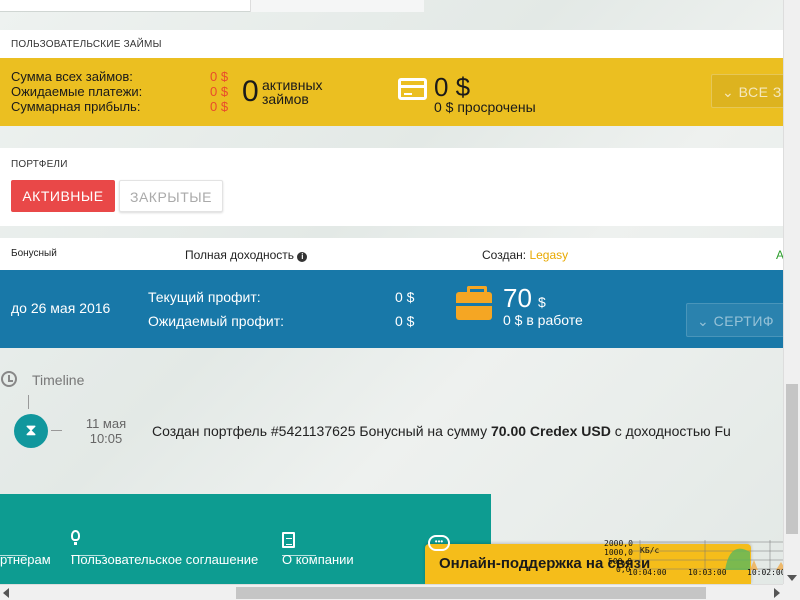 Image resolution: width=800 pixels, height=600 pixels. I want to click on timeline-event-datetime: 11 мая 10:05, so click(106, 431).